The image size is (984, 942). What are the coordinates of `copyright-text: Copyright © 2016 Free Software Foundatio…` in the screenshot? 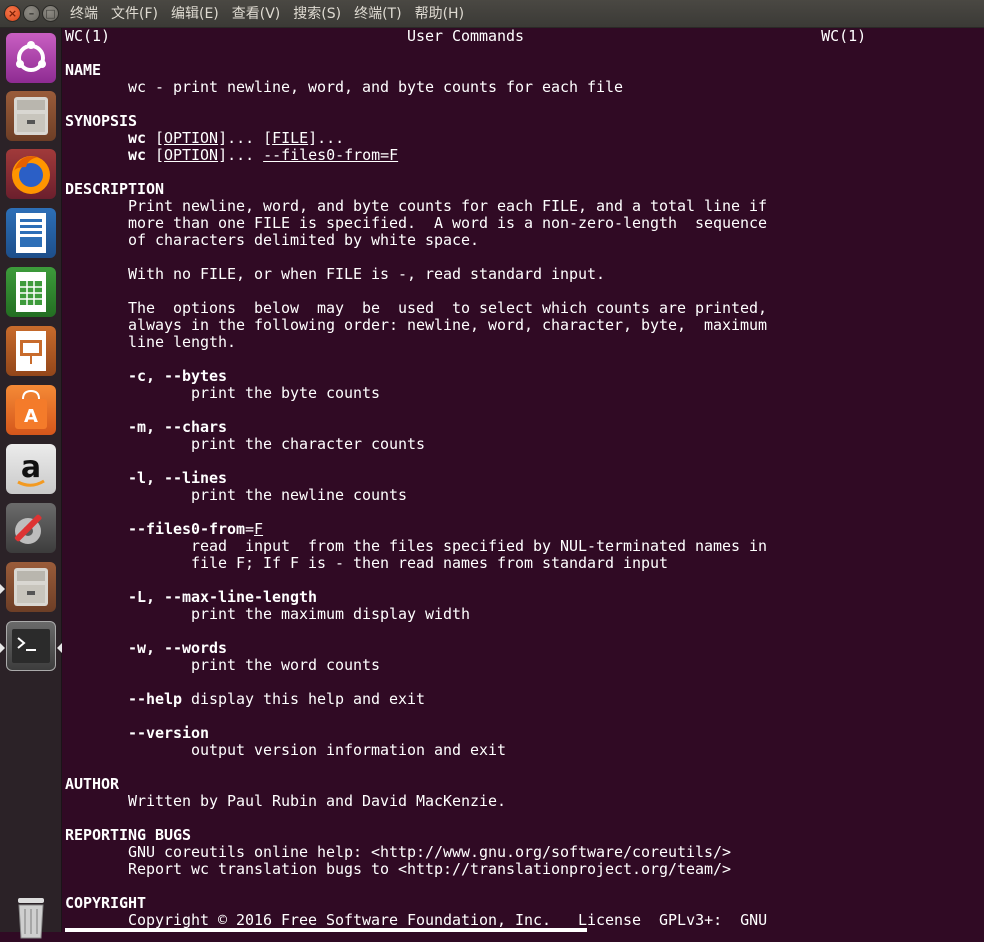 It's located at (448, 920).